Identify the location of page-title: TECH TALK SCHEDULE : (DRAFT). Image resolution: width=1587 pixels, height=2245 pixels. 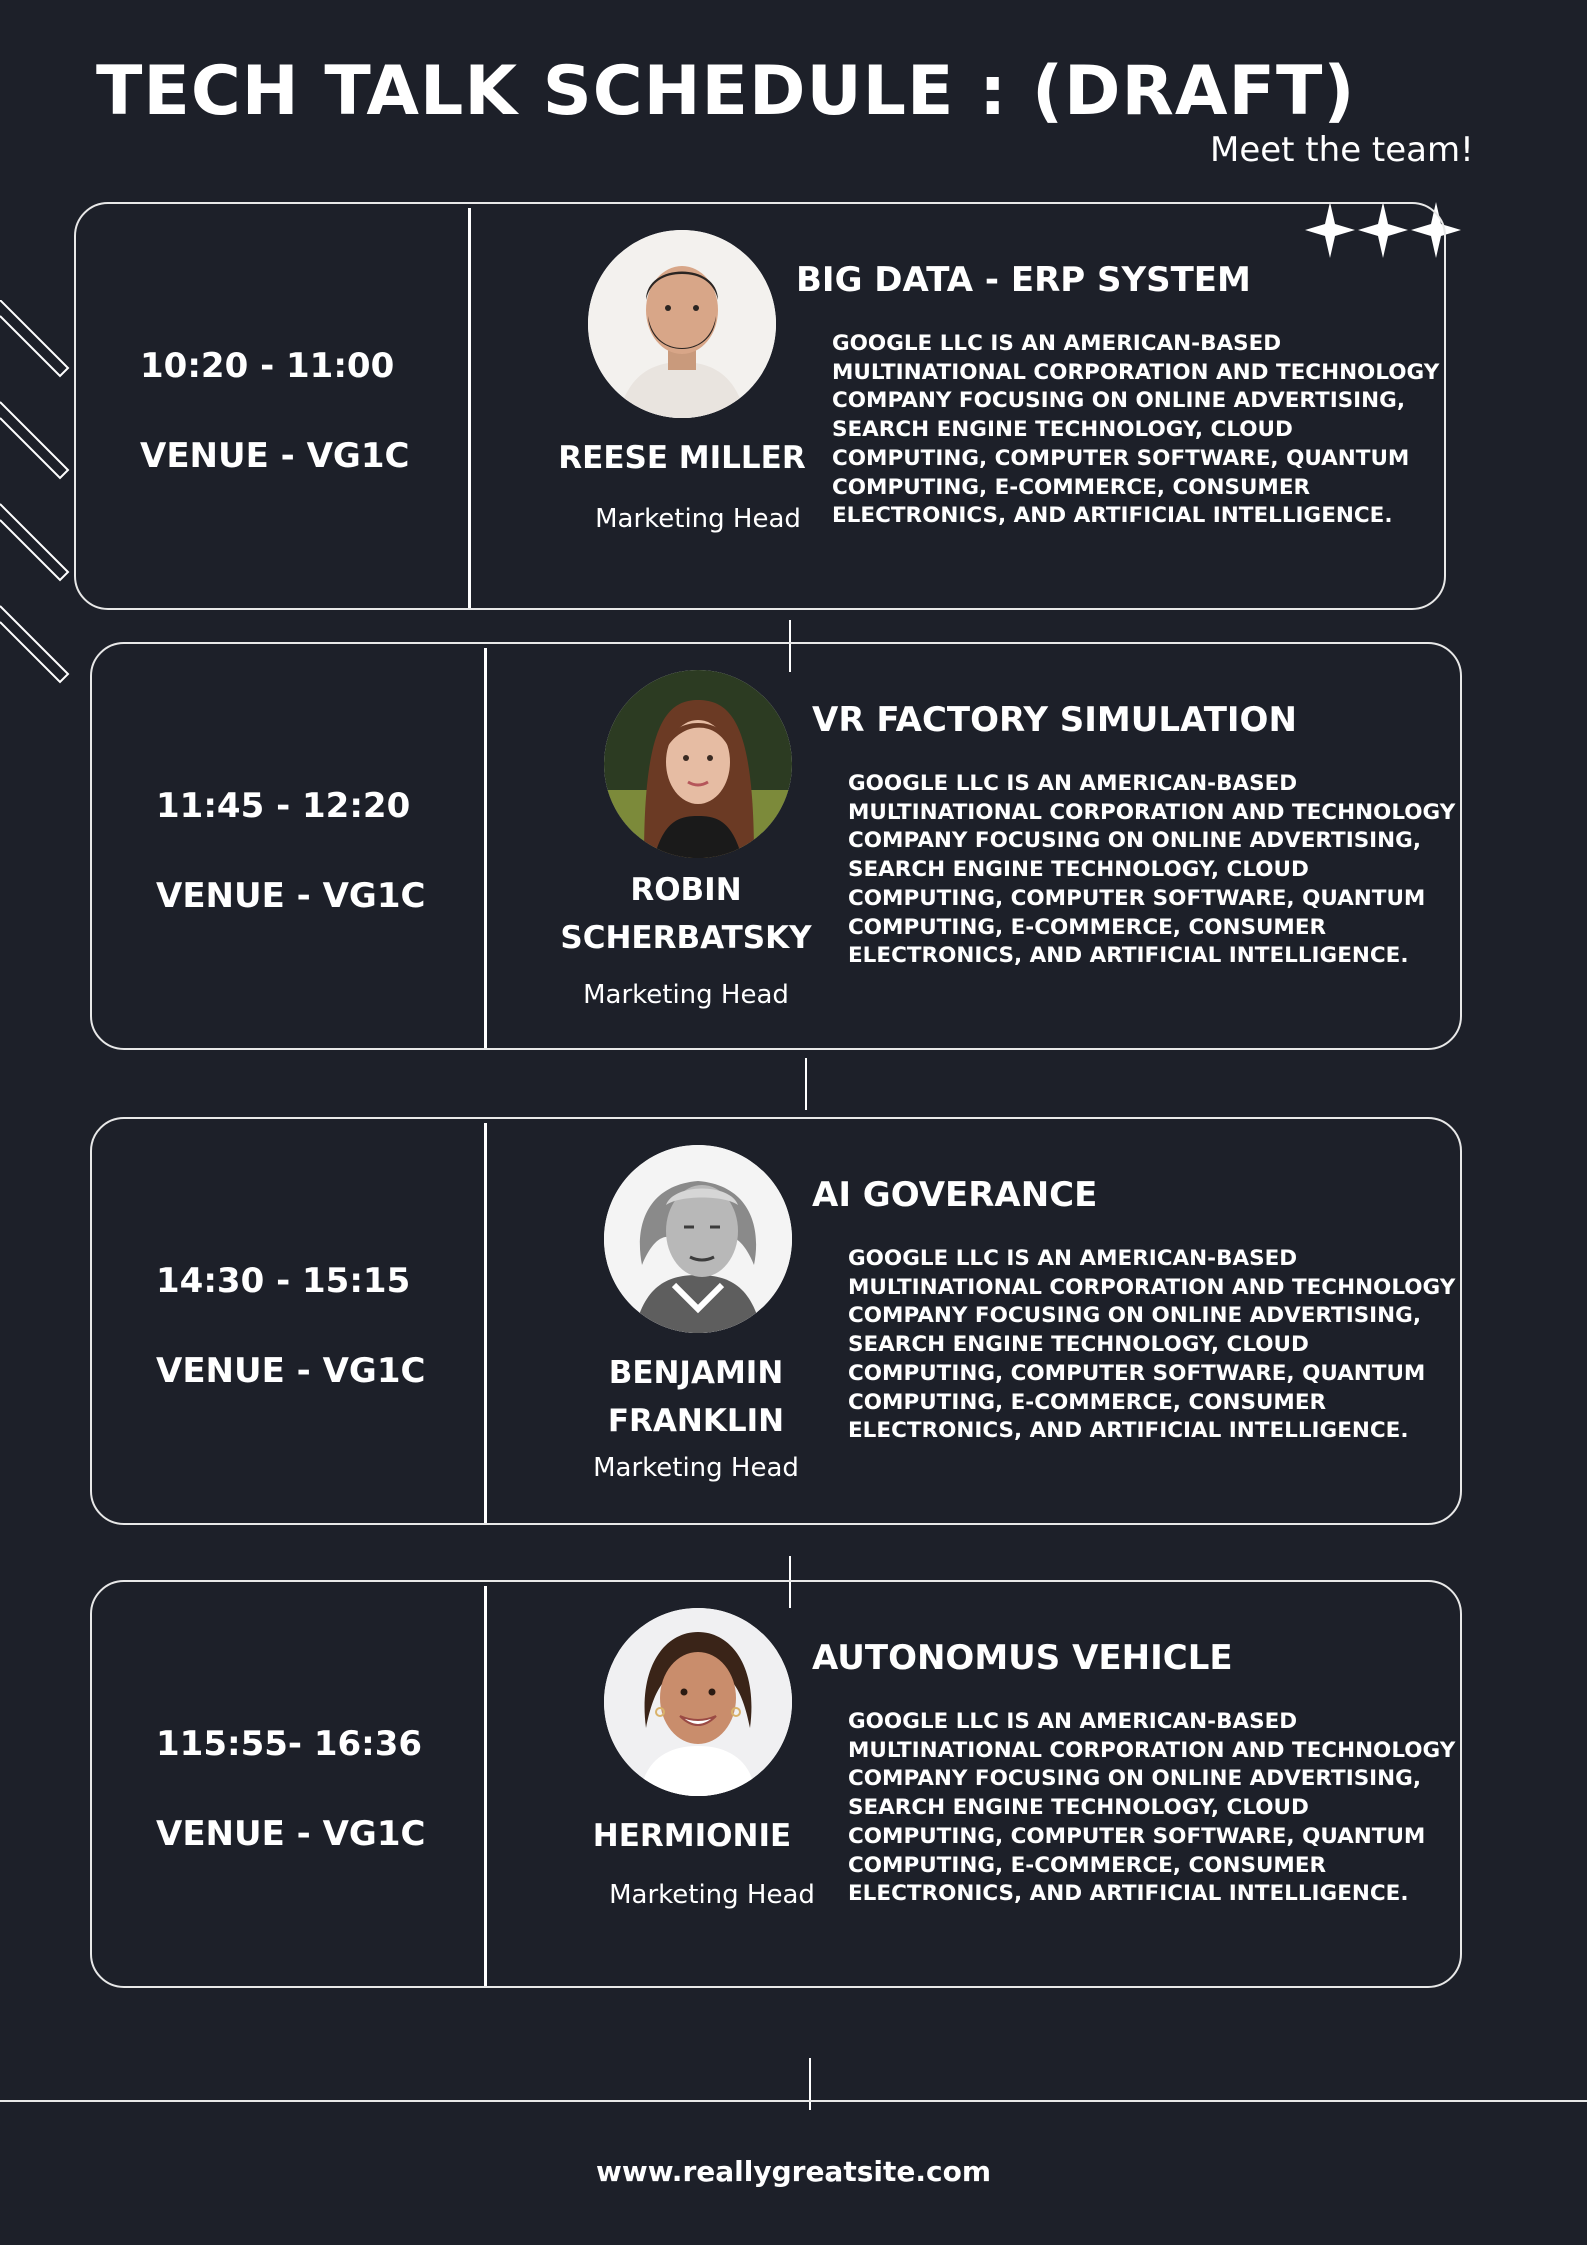
(726, 91).